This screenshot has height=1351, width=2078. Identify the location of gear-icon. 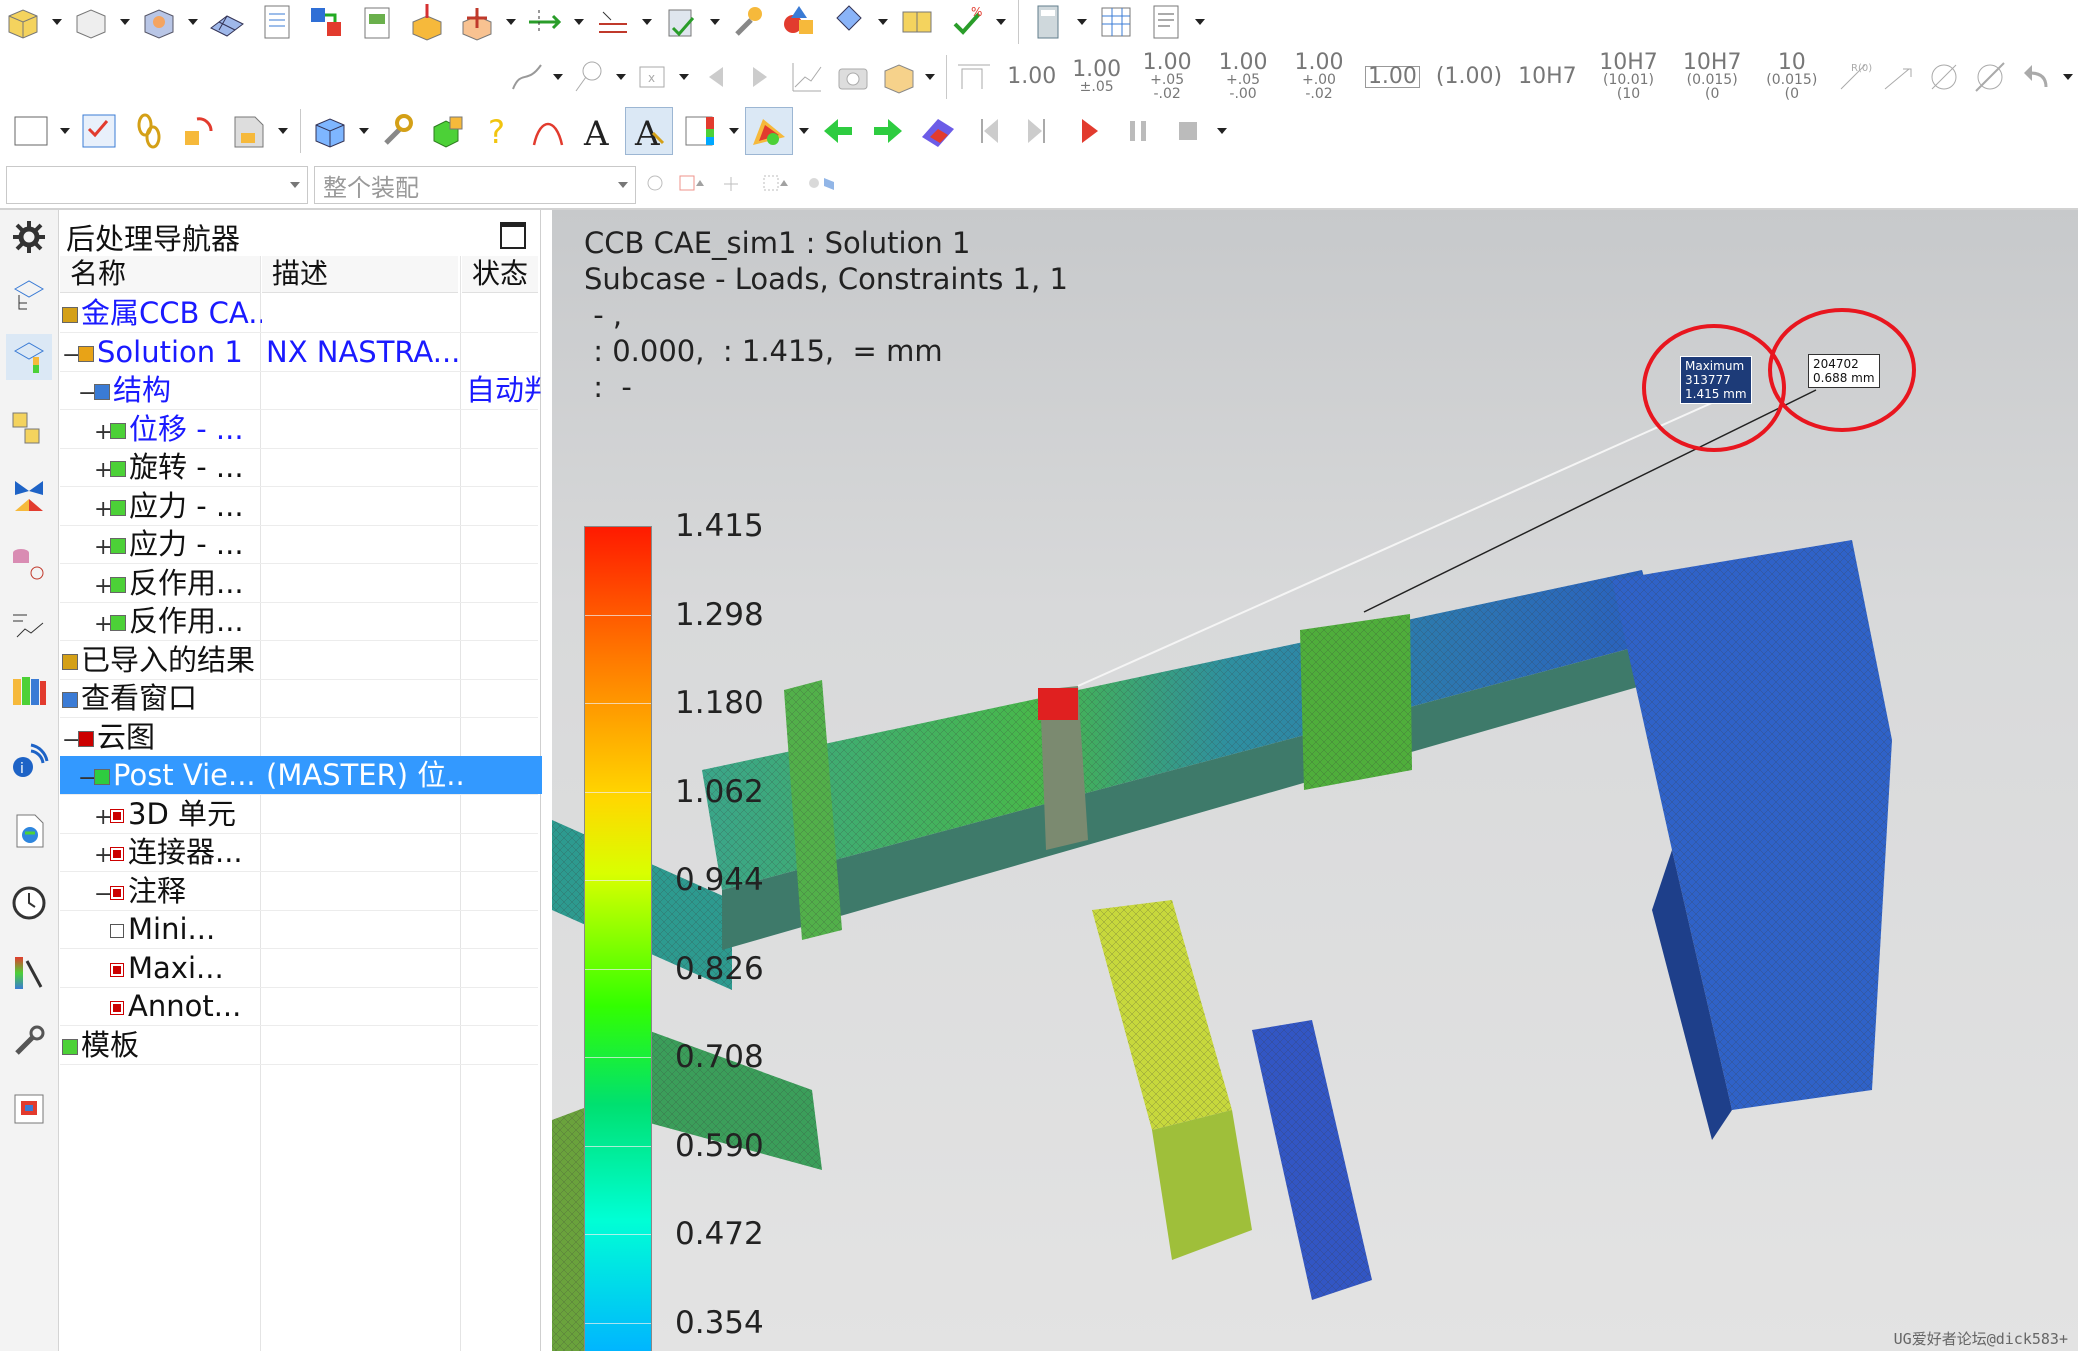
(29, 237).